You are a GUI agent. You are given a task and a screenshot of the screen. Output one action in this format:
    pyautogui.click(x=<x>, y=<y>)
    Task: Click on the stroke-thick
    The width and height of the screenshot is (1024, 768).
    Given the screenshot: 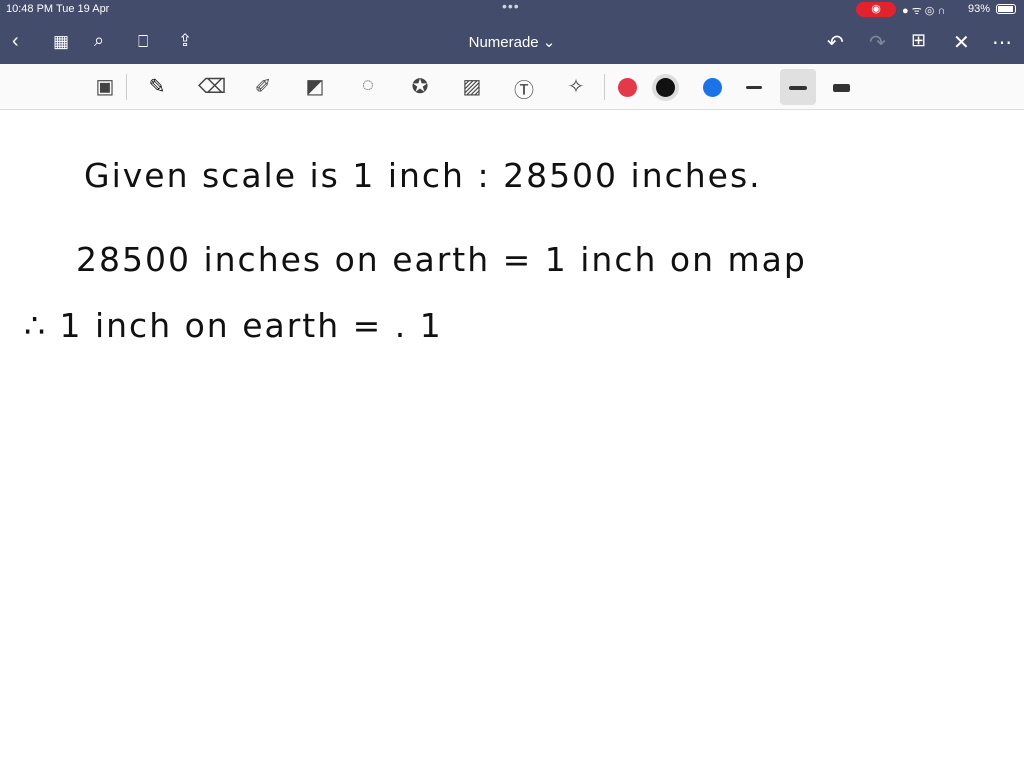 What is the action you would take?
    pyautogui.click(x=841, y=88)
    